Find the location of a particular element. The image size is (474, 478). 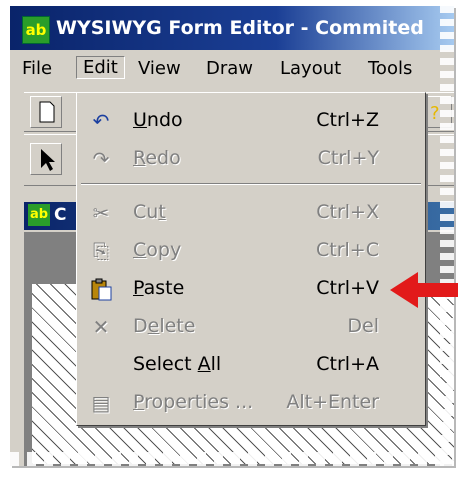

menu-item-undo: ↶ Undo Ctrl+Z is located at coordinates (251, 121).